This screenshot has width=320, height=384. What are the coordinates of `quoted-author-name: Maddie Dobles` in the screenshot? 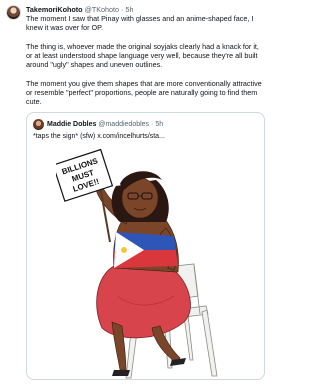 It's located at (72, 124).